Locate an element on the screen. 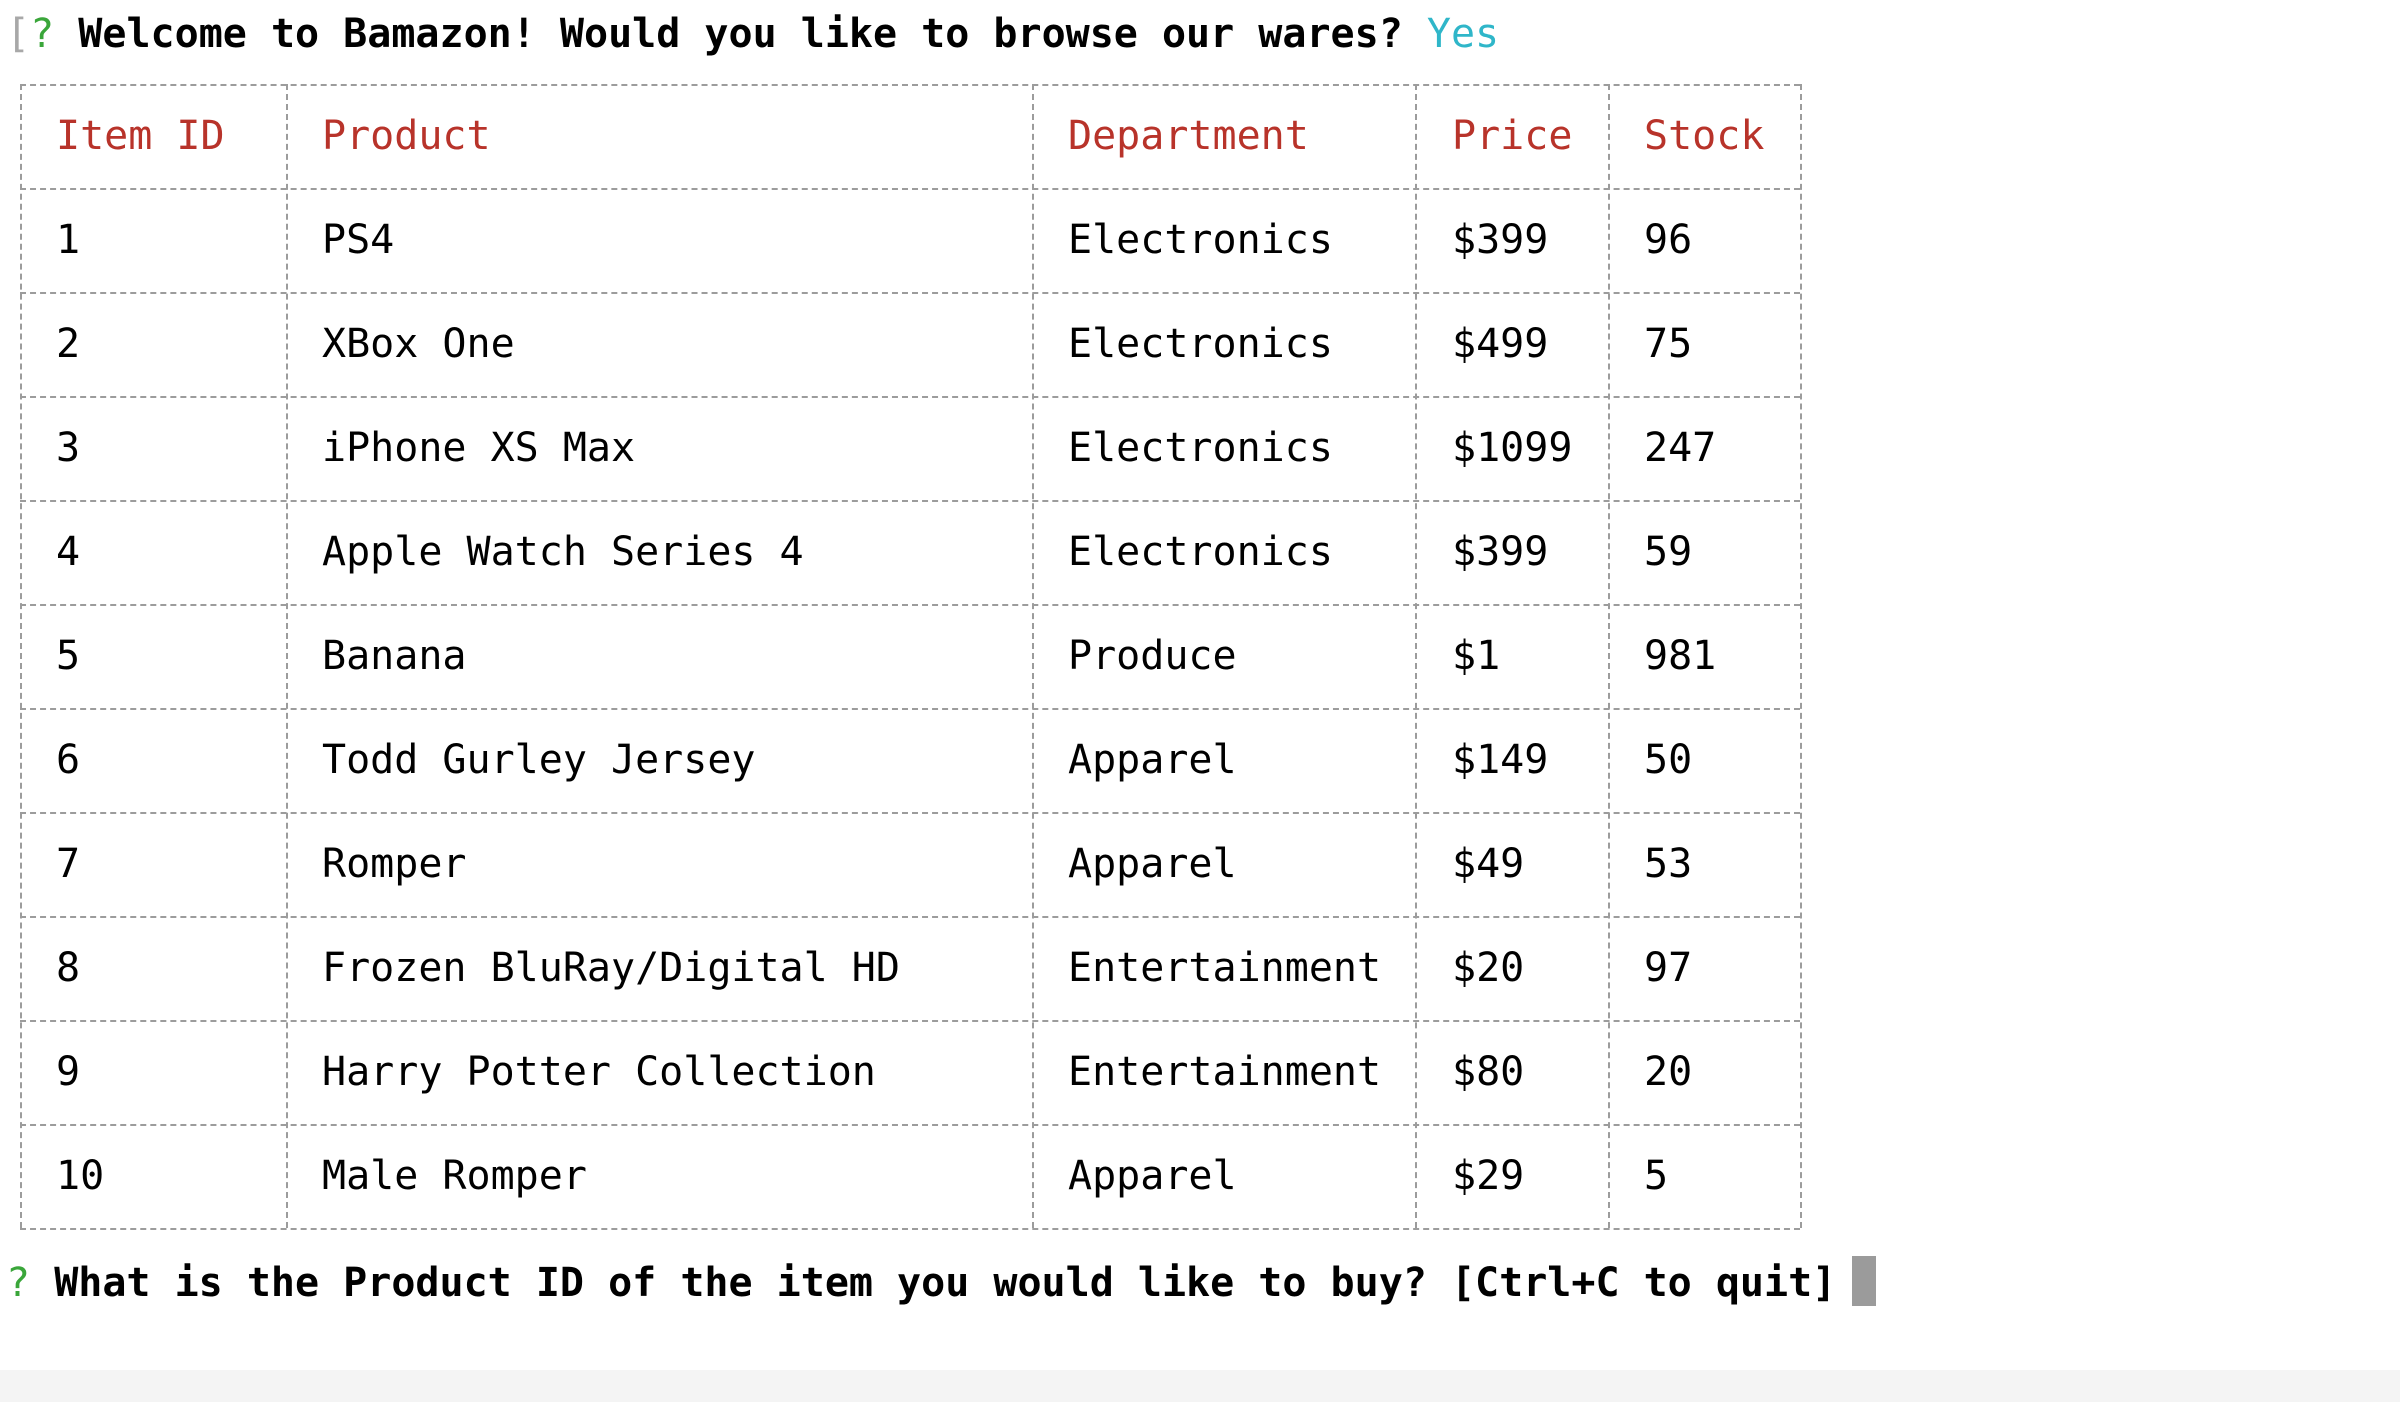 The width and height of the screenshot is (2400, 1402). table-cell: 8 is located at coordinates (68, 968).